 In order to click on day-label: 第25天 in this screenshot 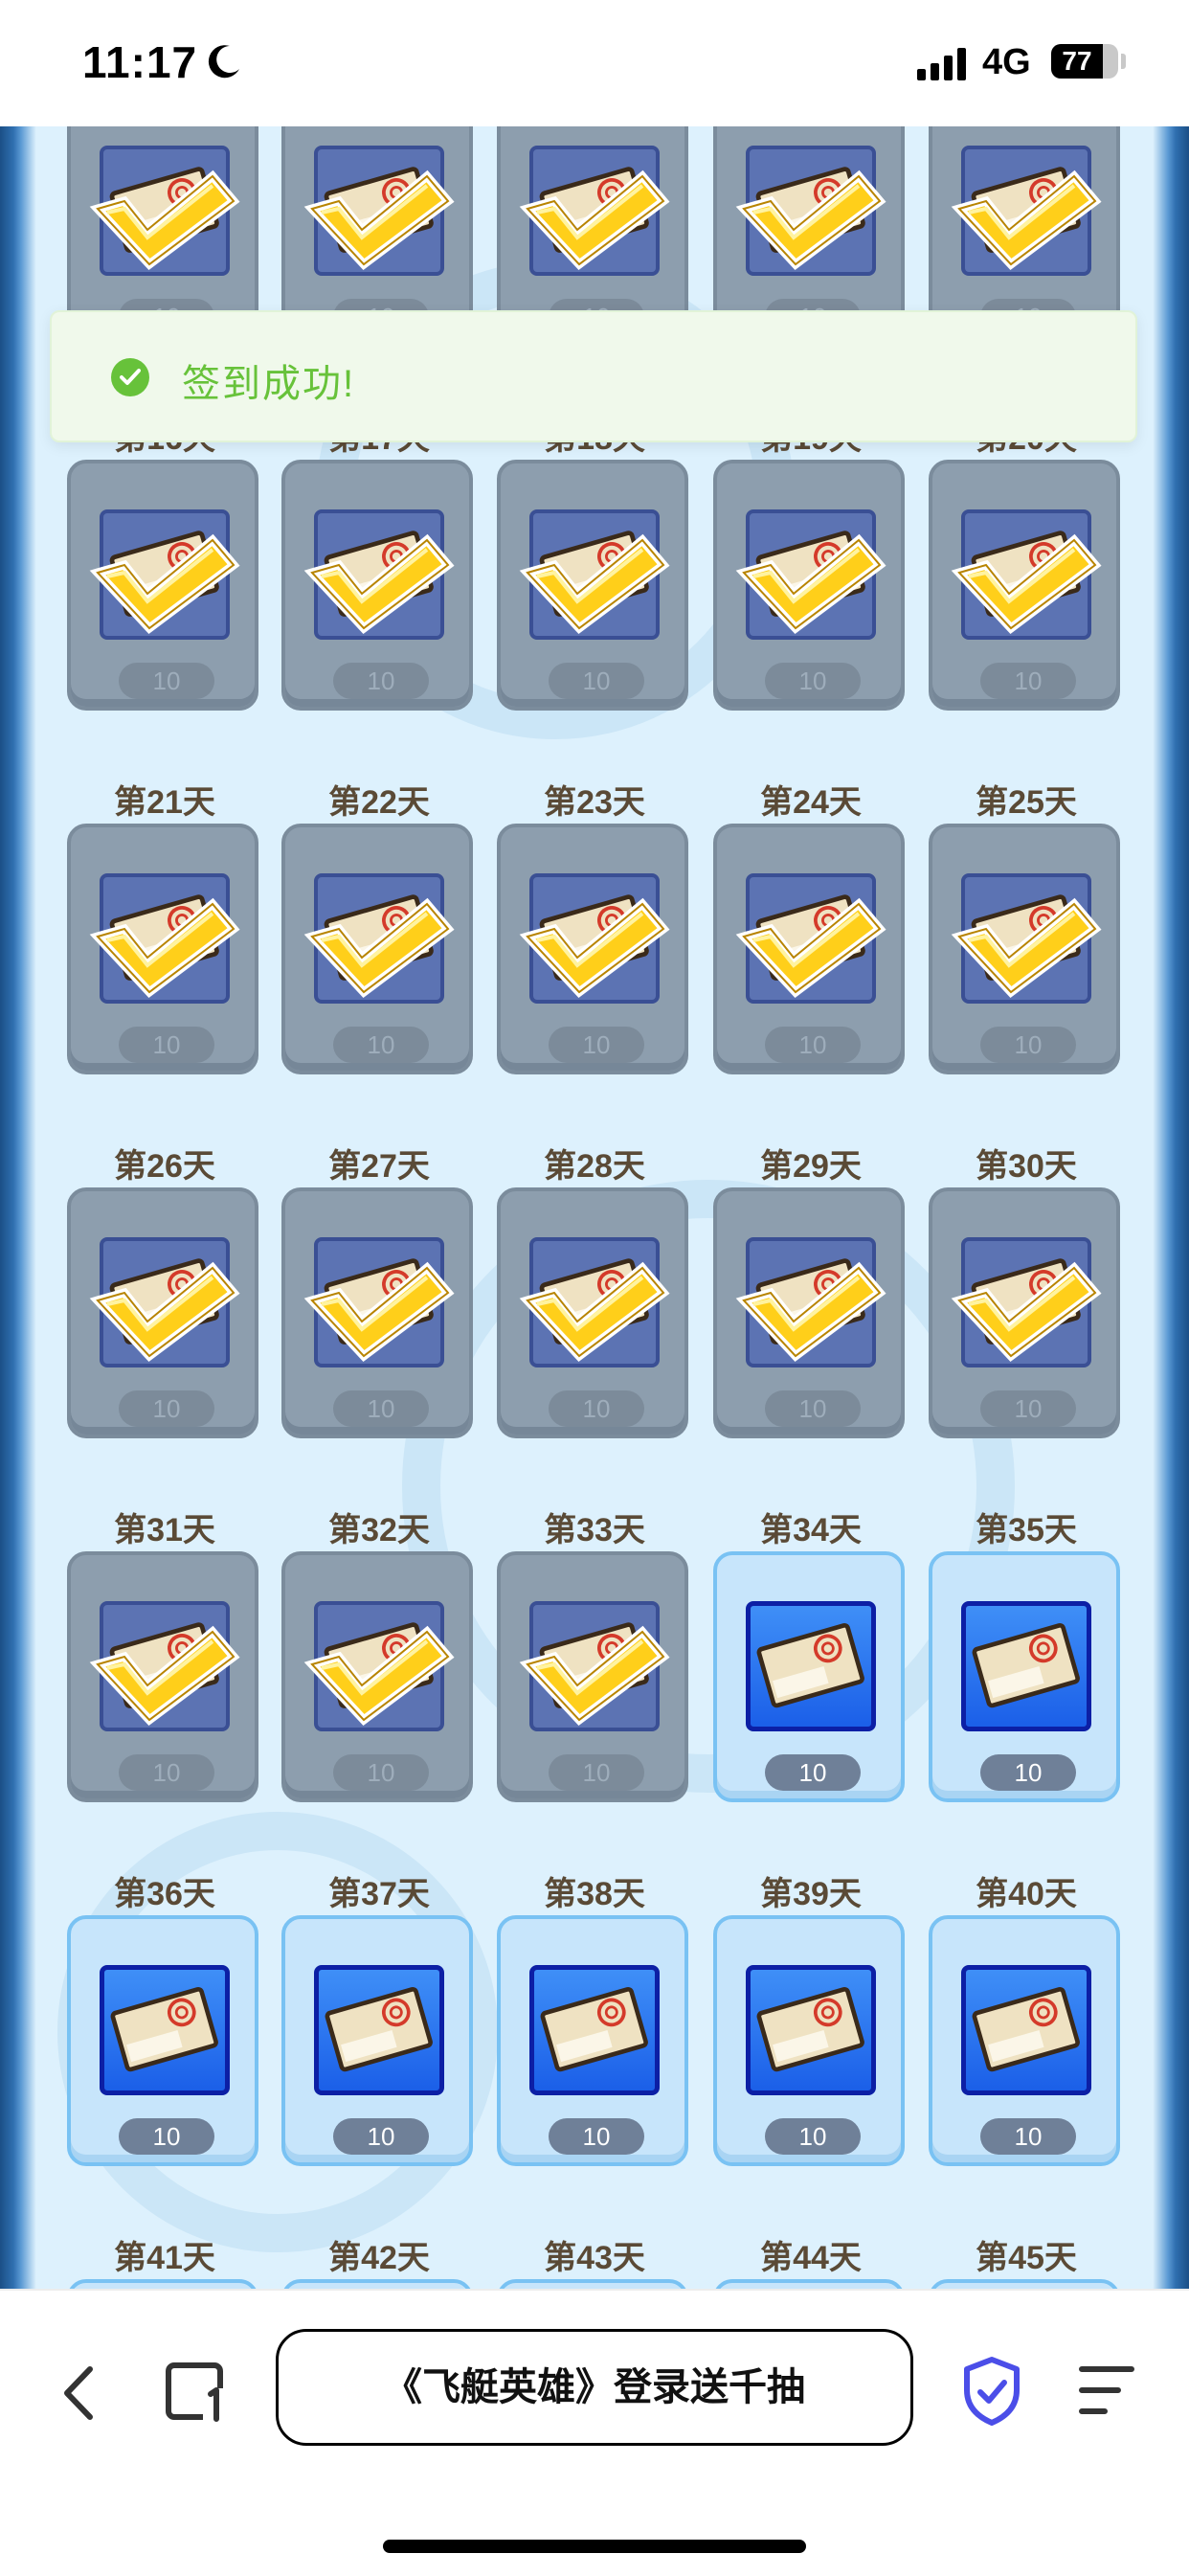, I will do `click(1026, 802)`.